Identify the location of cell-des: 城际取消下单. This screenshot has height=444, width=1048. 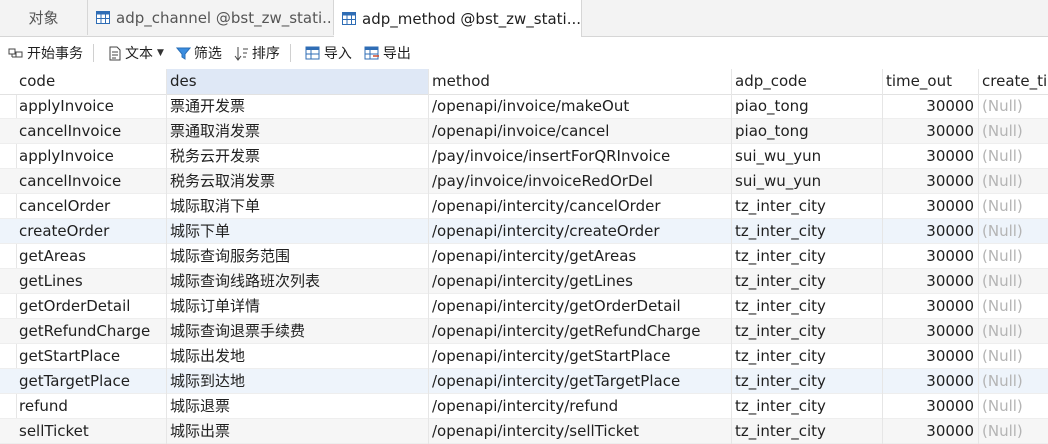
(298, 206).